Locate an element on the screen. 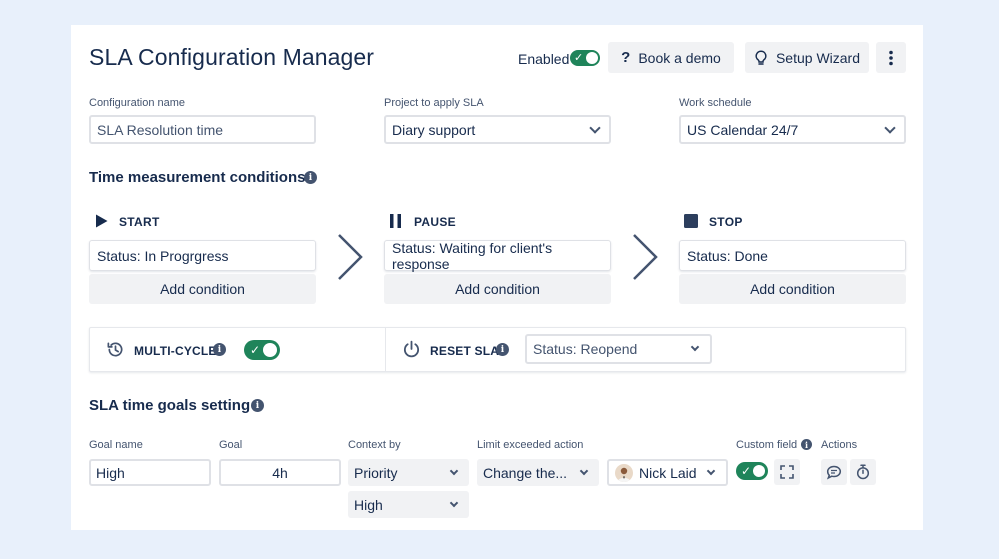 This screenshot has height=559, width=999. schedule-select: US Calendar 24/7 is located at coordinates (792, 129).